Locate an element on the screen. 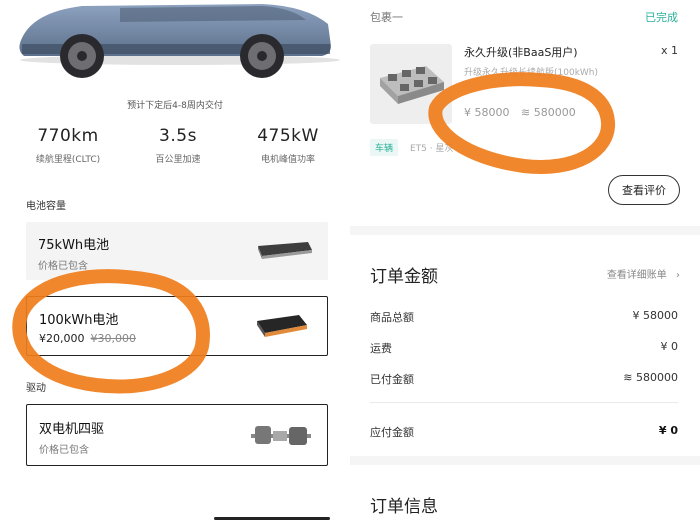 The height and width of the screenshot is (525, 700). car-image is located at coordinates (175, 45).